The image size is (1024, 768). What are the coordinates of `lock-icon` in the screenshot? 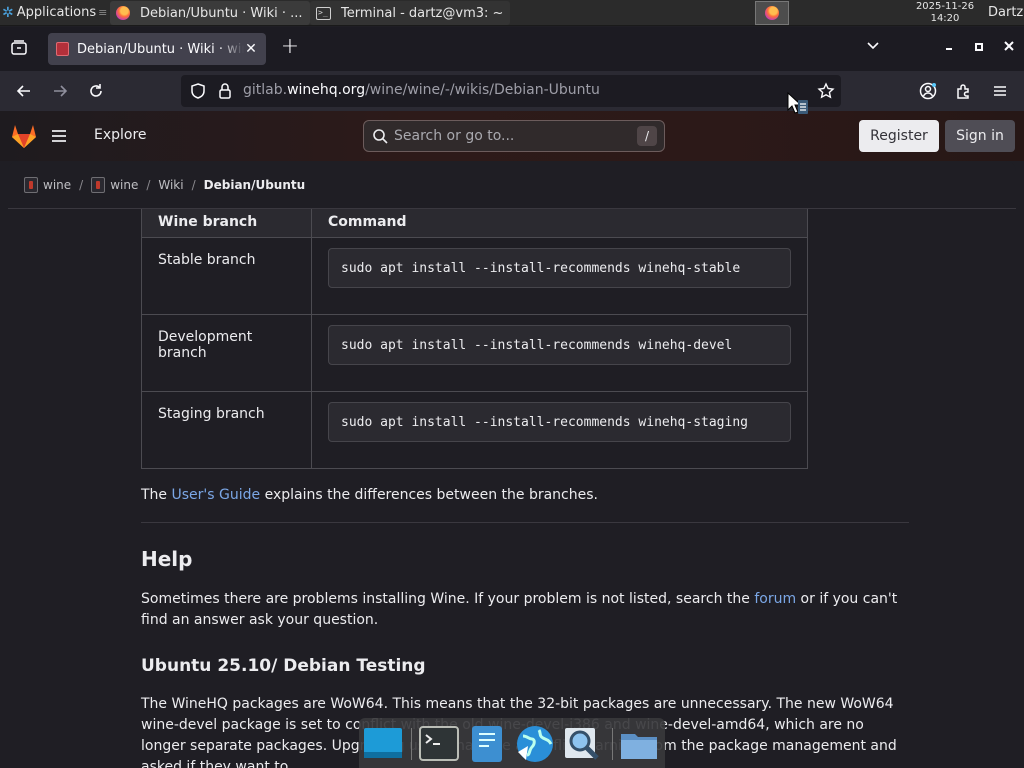 It's located at (225, 91).